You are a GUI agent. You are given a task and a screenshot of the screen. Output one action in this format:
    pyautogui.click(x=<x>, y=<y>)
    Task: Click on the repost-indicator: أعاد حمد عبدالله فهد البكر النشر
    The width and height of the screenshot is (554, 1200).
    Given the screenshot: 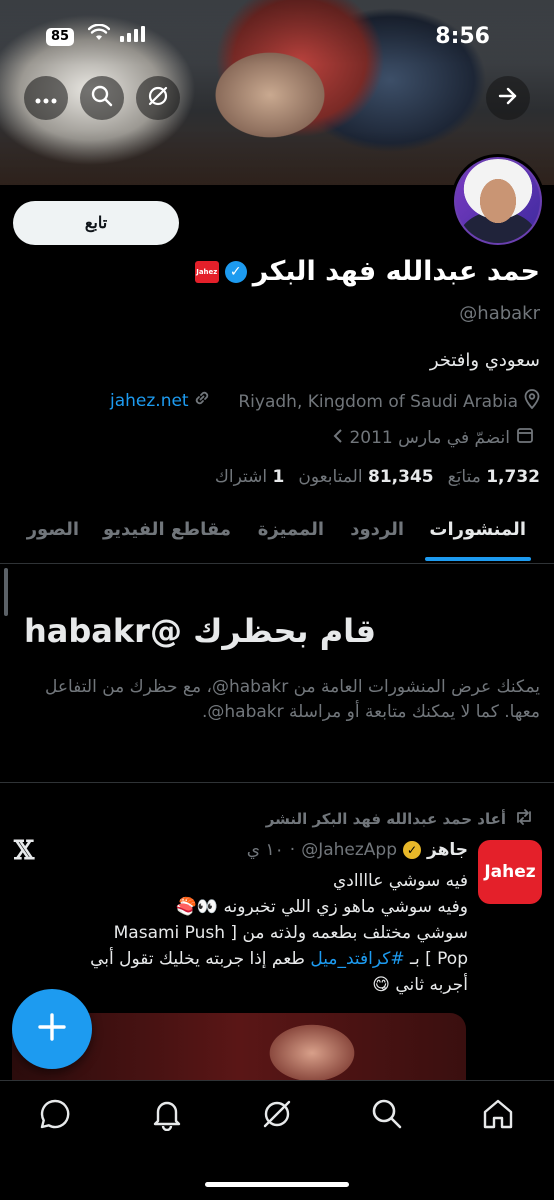 What is the action you would take?
    pyautogui.click(x=400, y=819)
    